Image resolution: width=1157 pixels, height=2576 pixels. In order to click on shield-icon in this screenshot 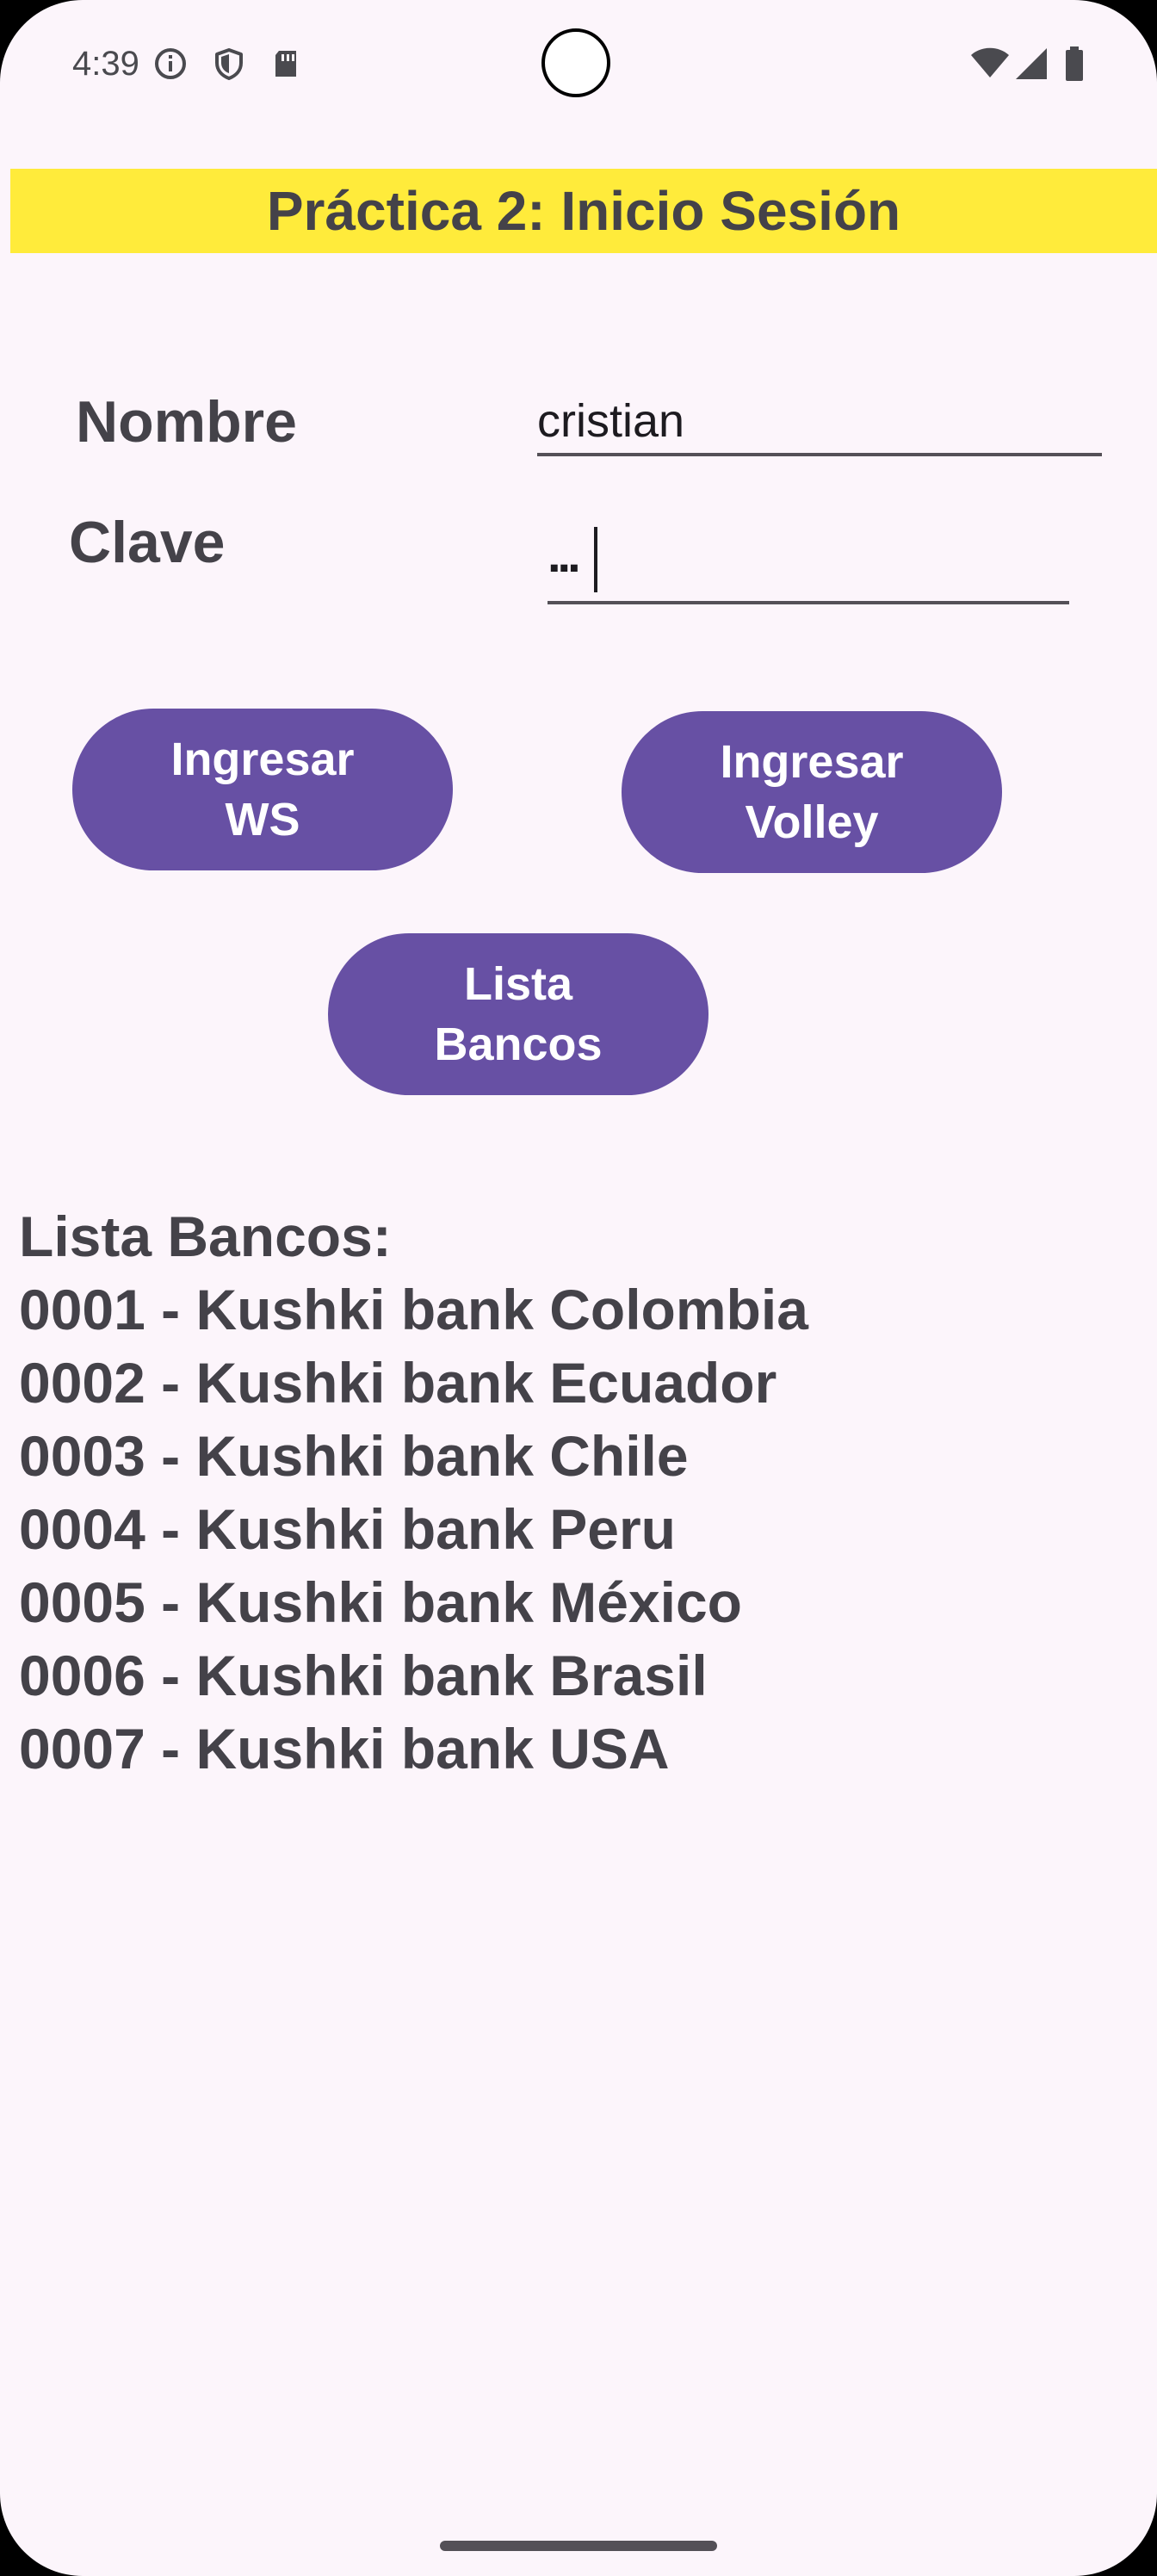, I will do `click(229, 64)`.